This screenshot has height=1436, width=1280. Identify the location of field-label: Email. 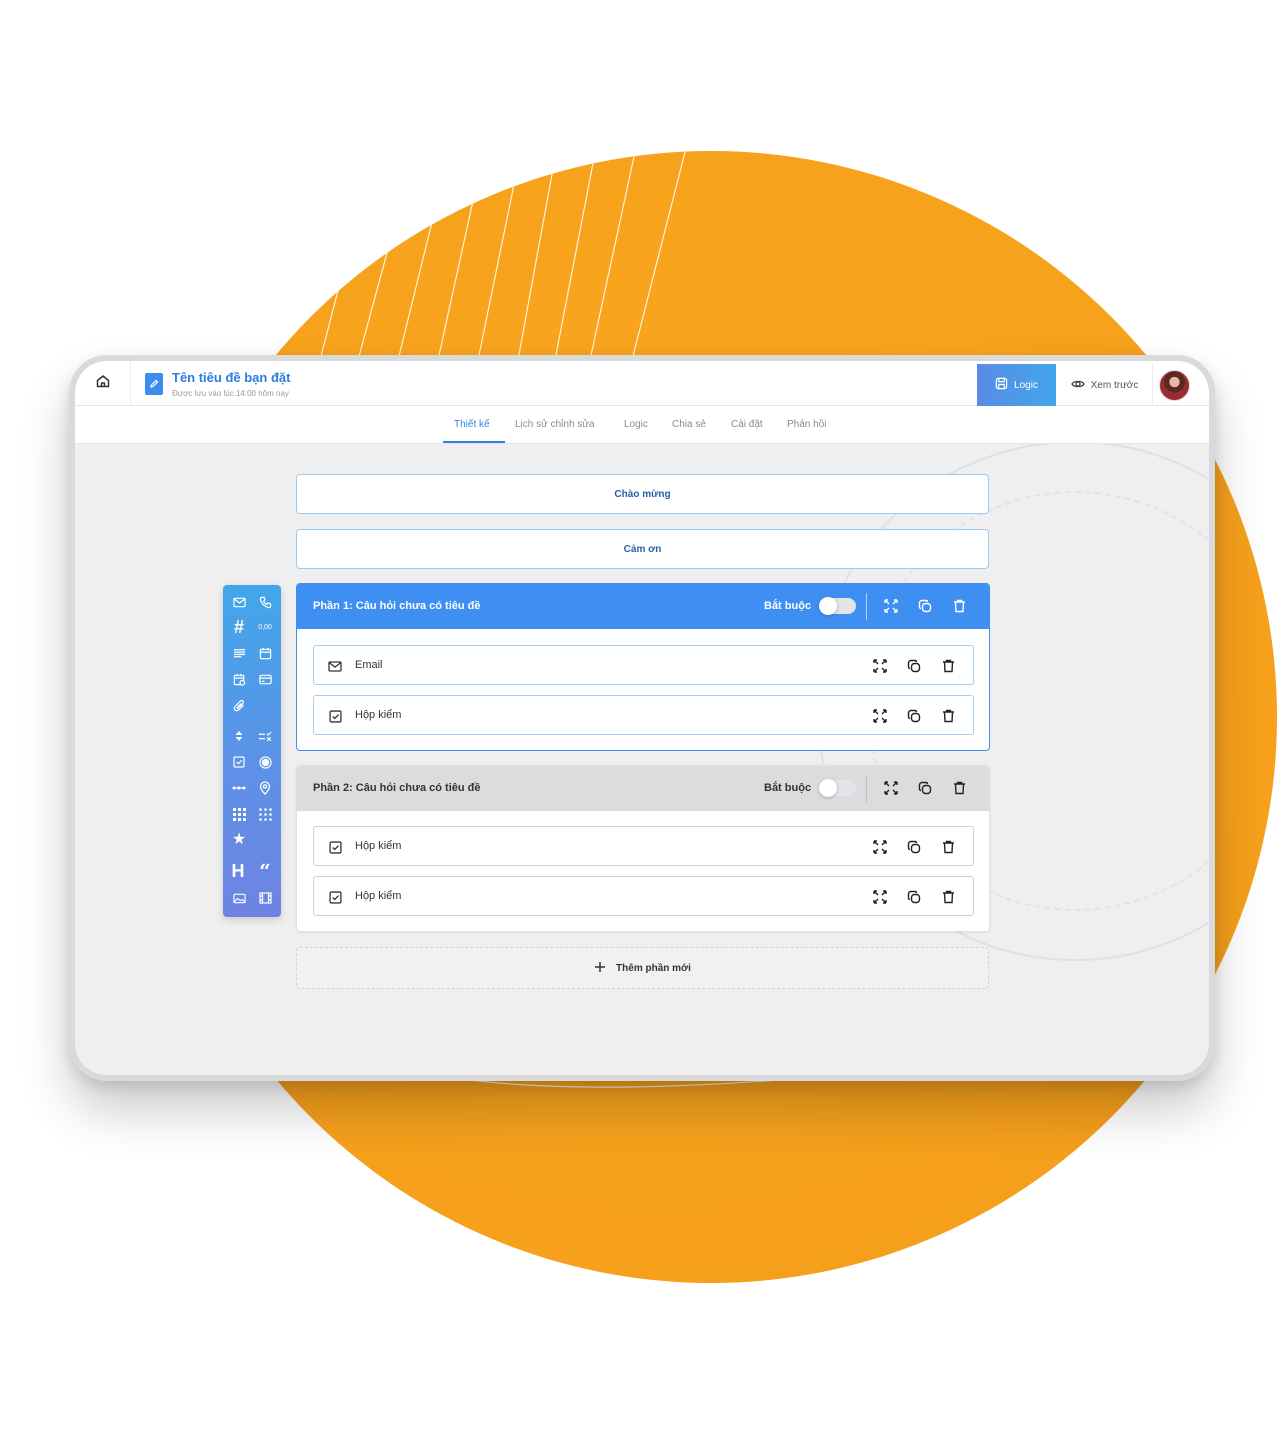
(369, 665).